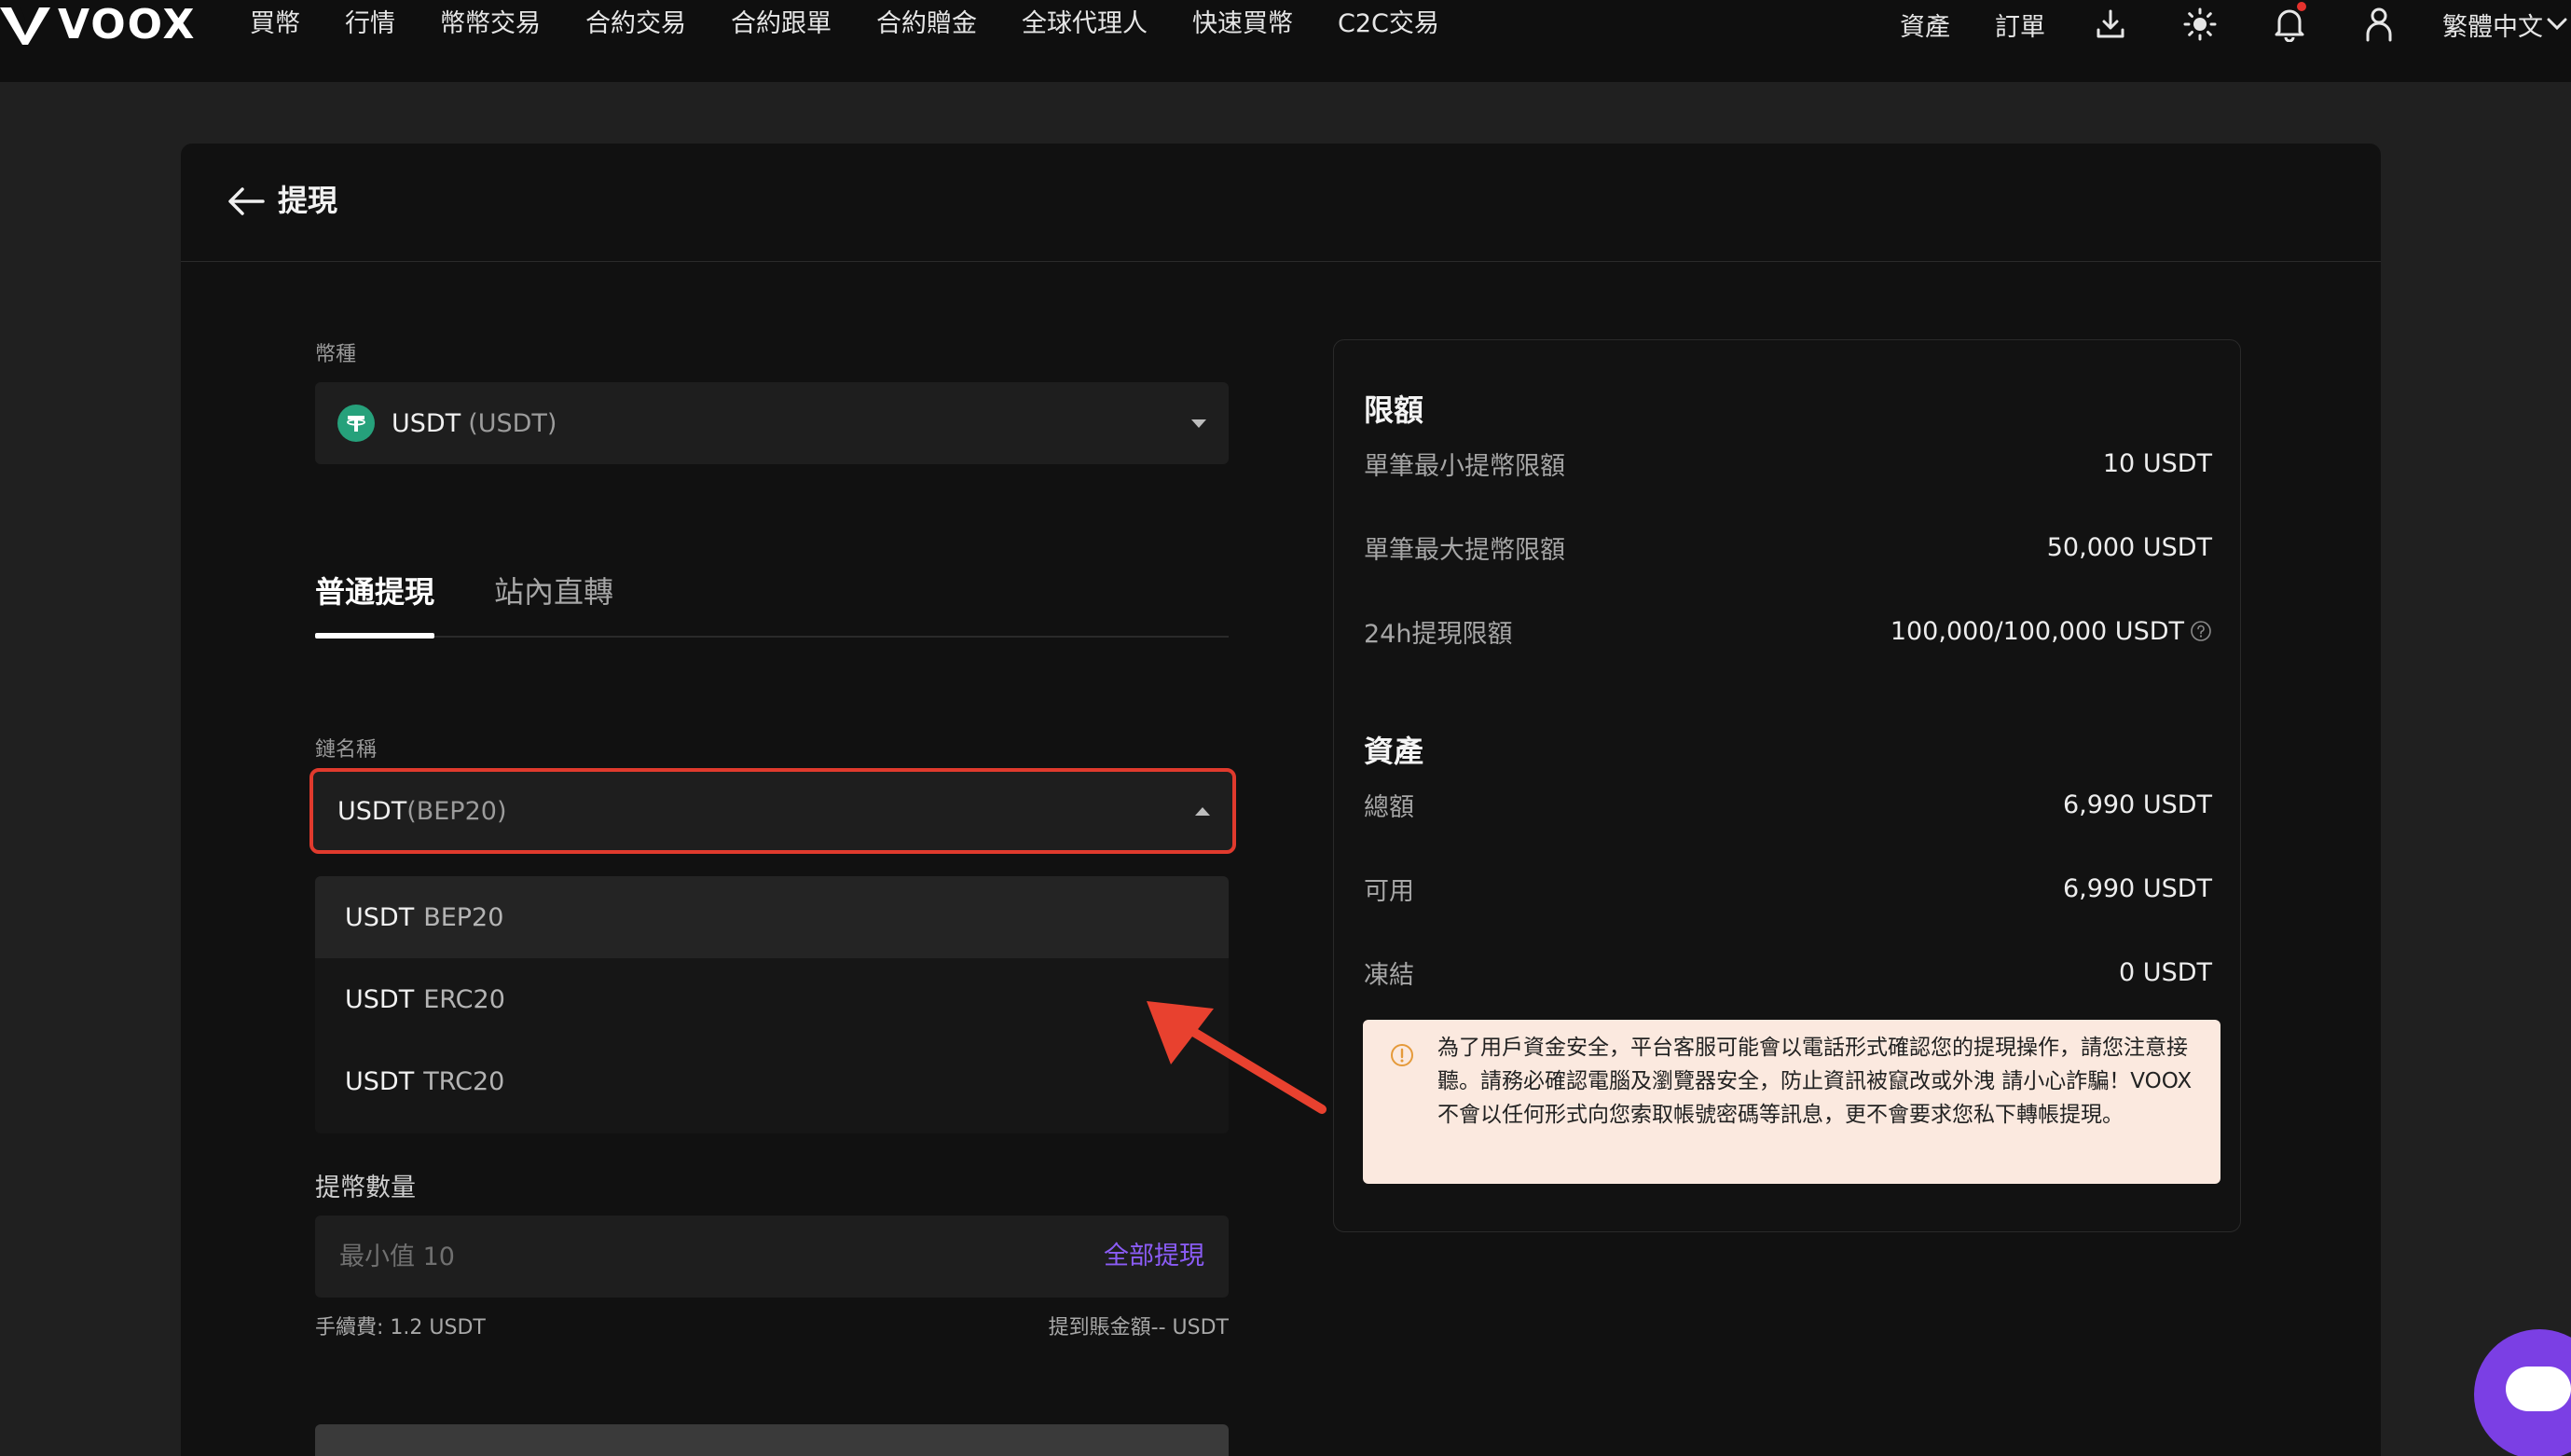  I want to click on notification-bell-icon, so click(2289, 22).